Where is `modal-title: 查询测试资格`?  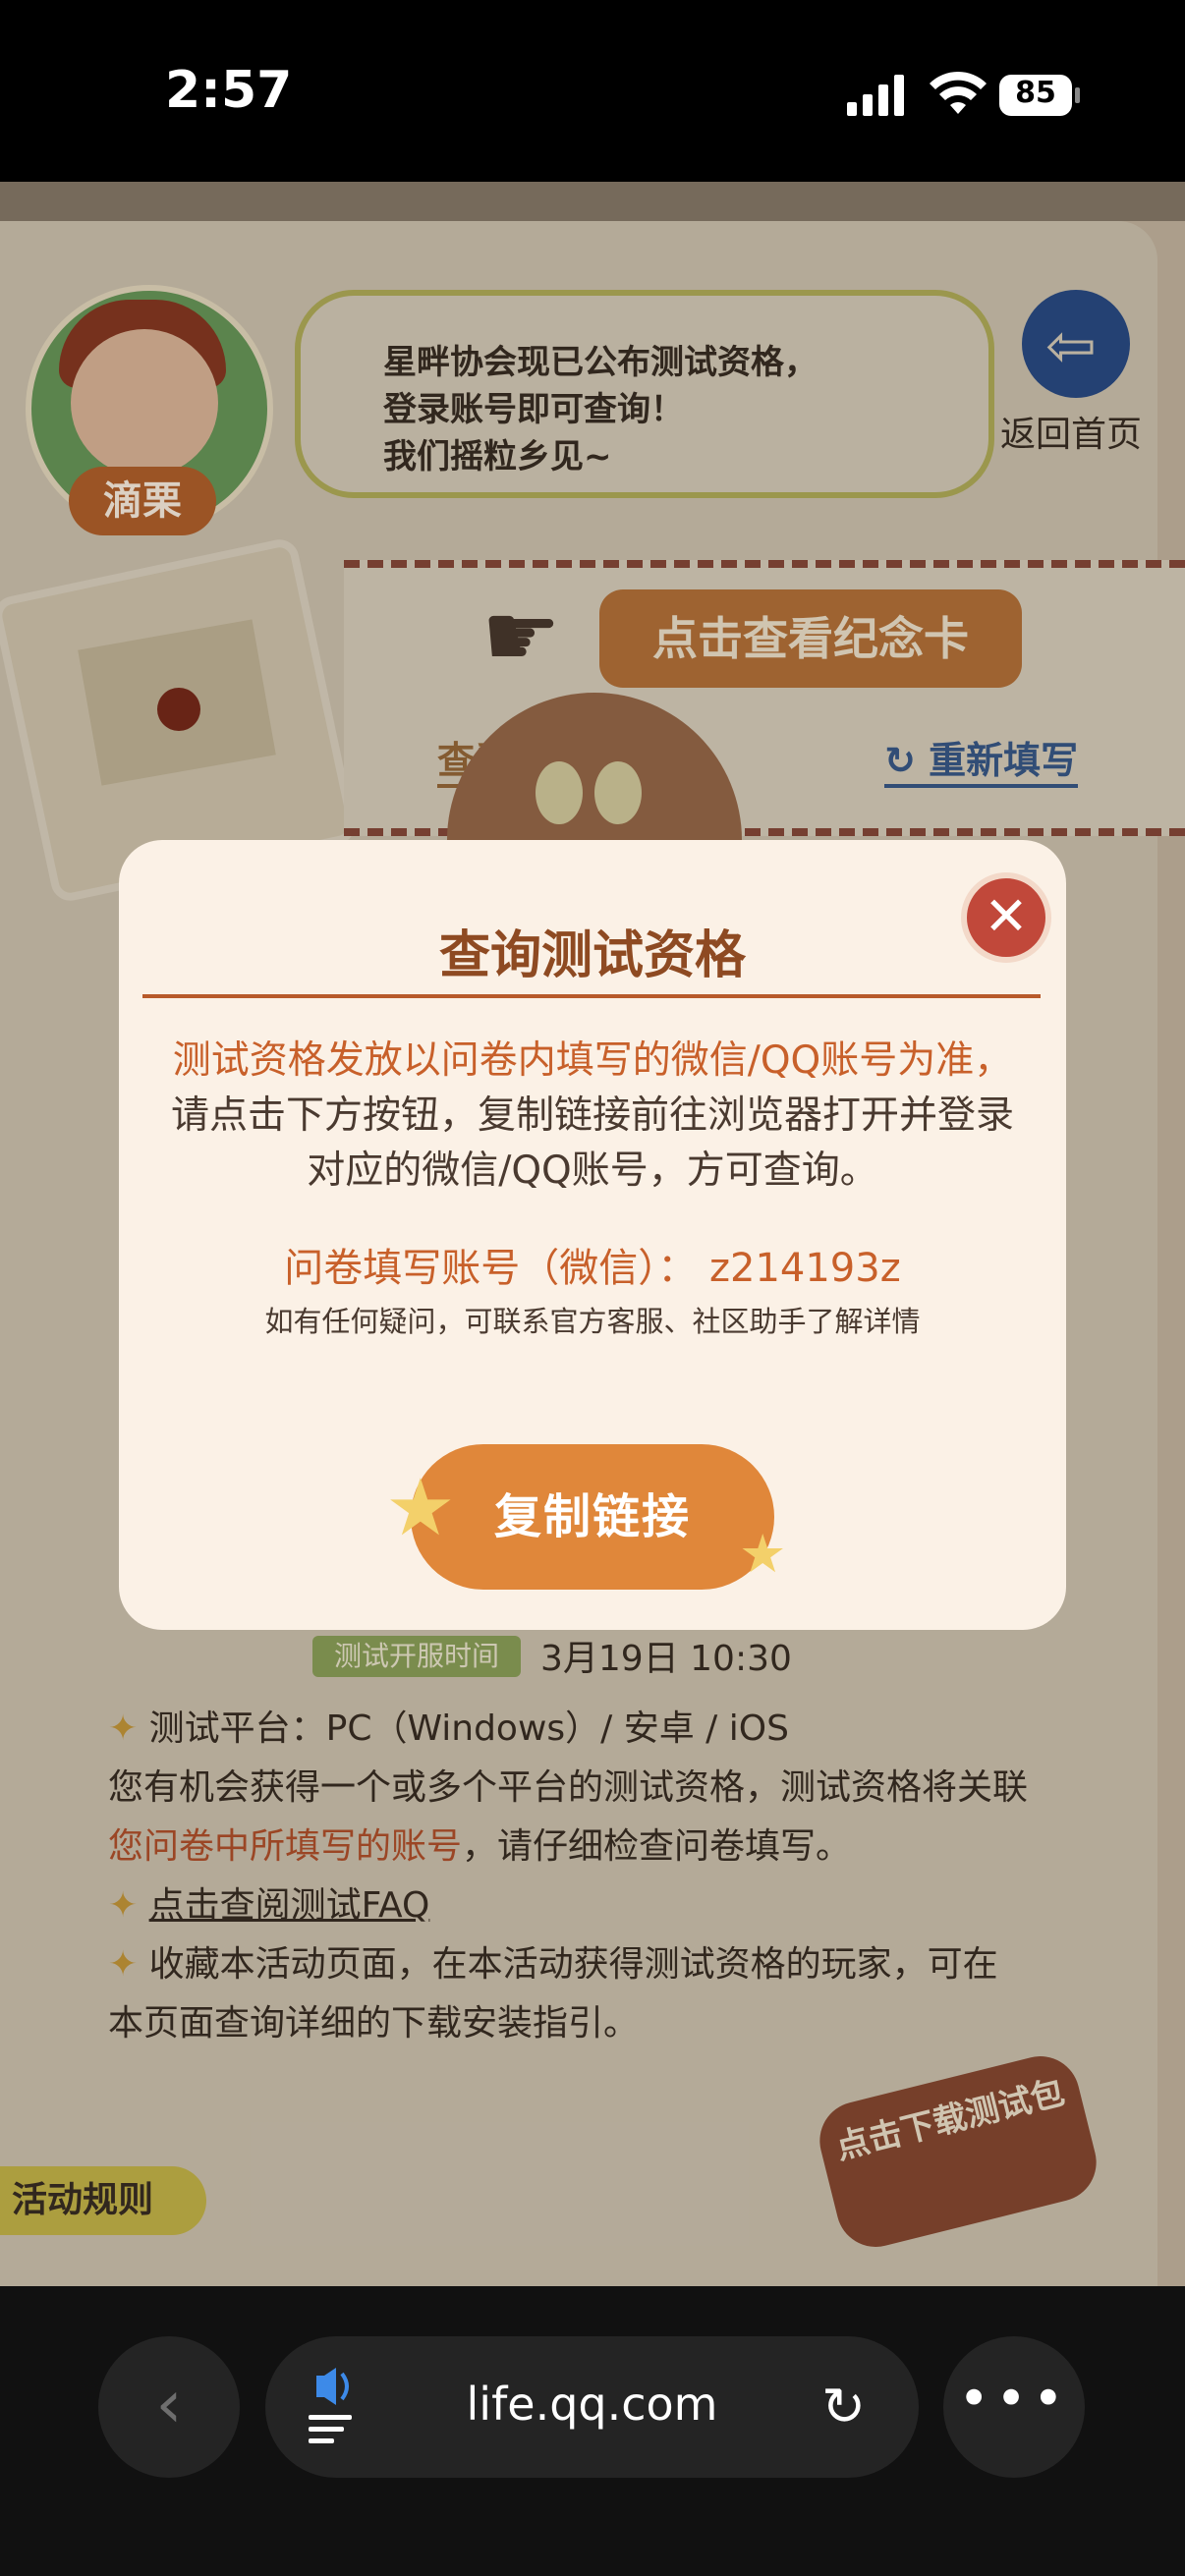
modal-title: 查询测试资格 is located at coordinates (592, 955).